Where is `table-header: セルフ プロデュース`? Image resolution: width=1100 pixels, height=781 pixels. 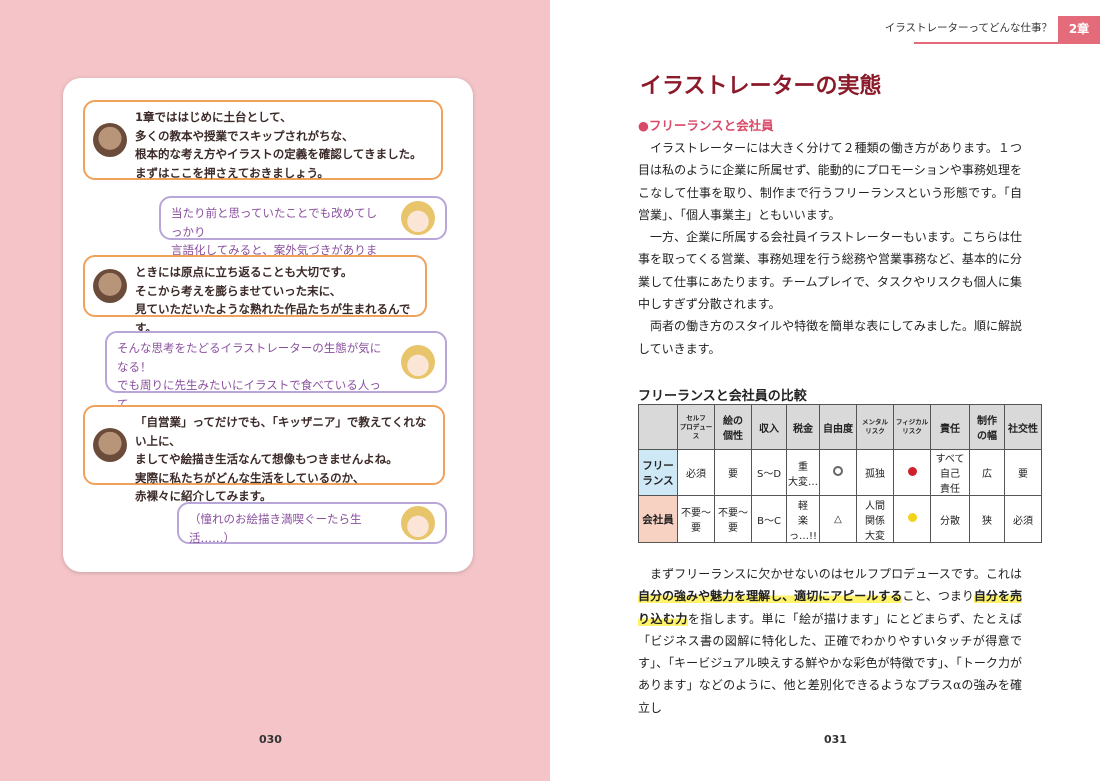 table-header: セルフ プロデュース is located at coordinates (696, 427).